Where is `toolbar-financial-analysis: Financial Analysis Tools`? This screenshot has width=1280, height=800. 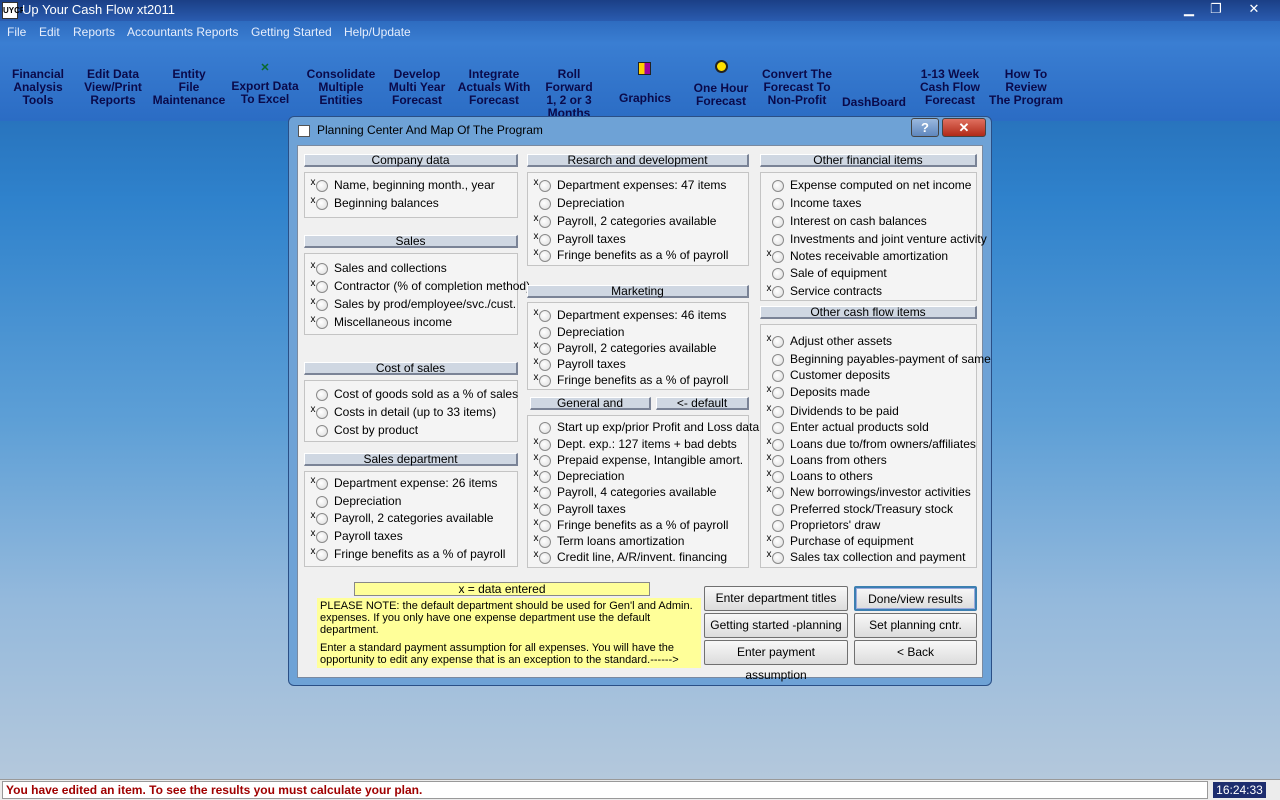
toolbar-financial-analysis: Financial Analysis Tools is located at coordinates (38, 87).